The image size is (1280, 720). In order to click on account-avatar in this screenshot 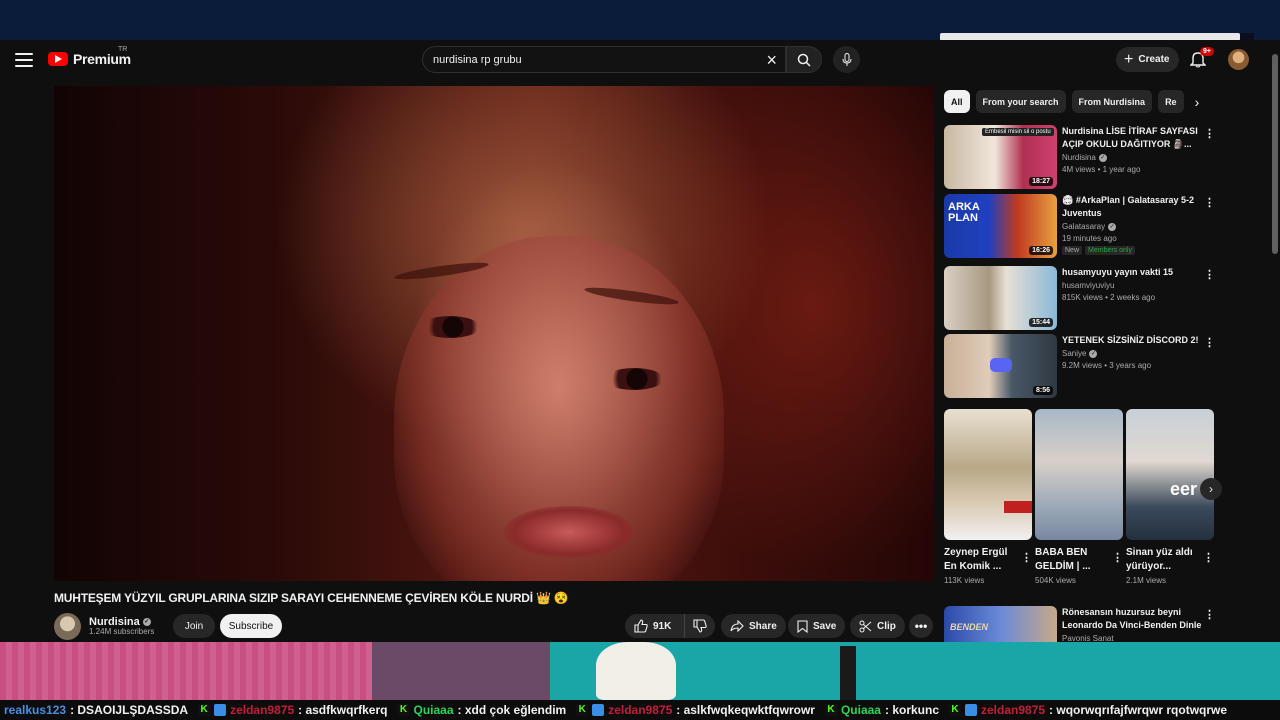, I will do `click(1238, 59)`.